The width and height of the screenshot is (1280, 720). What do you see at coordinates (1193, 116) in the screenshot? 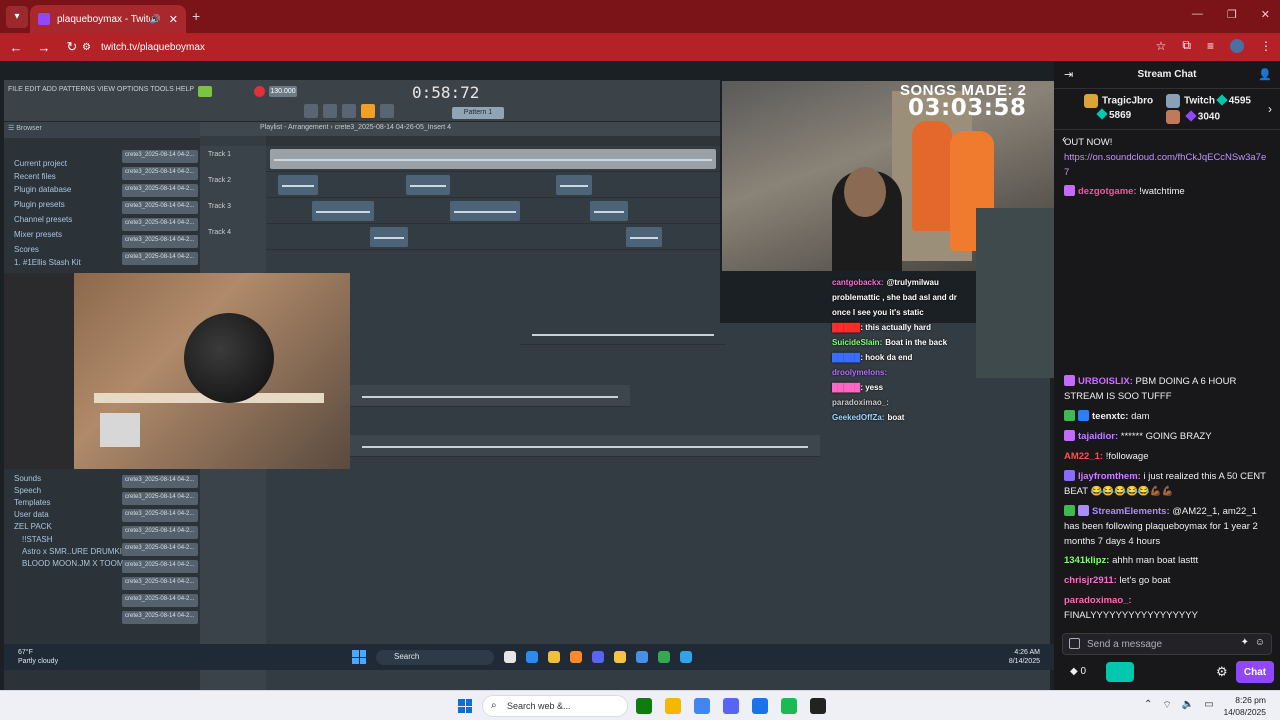
I see `leaderboard-entry: 3040` at bounding box center [1193, 116].